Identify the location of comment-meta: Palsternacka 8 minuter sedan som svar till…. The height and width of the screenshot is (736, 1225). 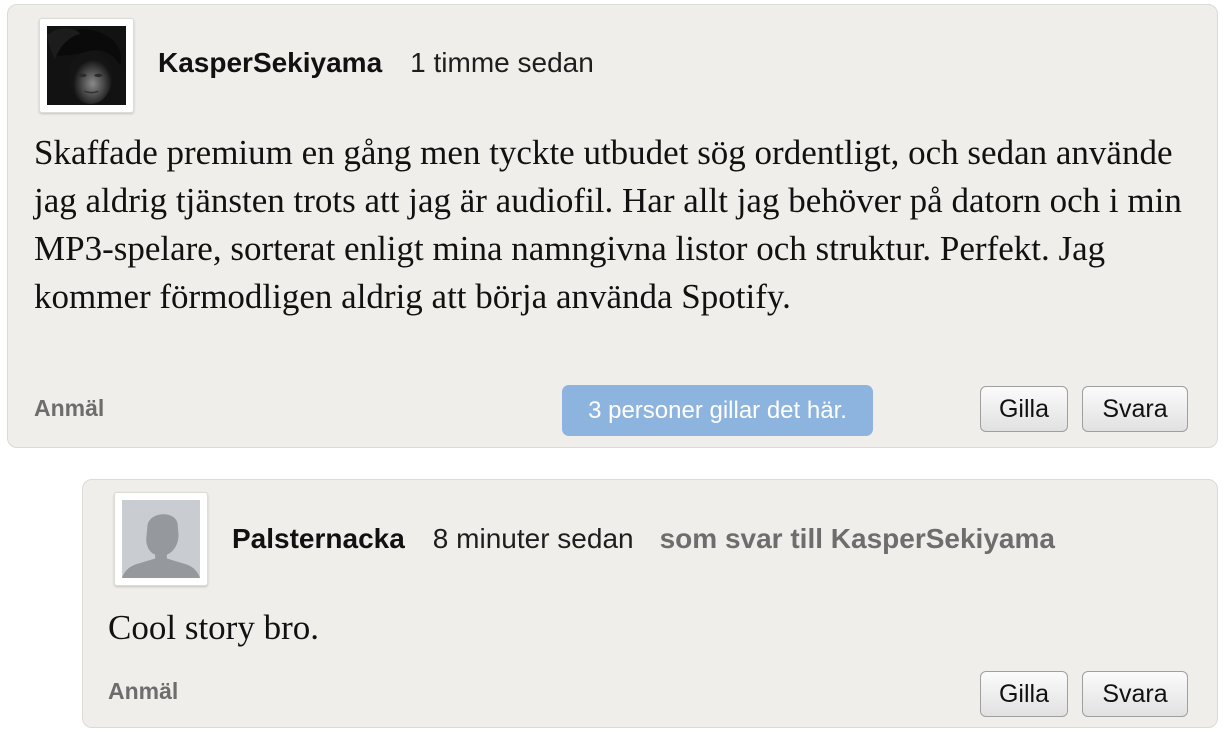
(643, 539).